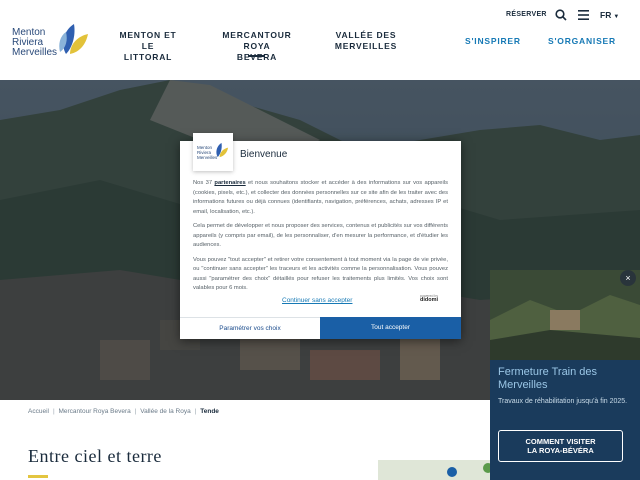  Describe the element at coordinates (548, 378) in the screenshot. I see `promo-title: Fermeture Train des Merveilles` at that location.